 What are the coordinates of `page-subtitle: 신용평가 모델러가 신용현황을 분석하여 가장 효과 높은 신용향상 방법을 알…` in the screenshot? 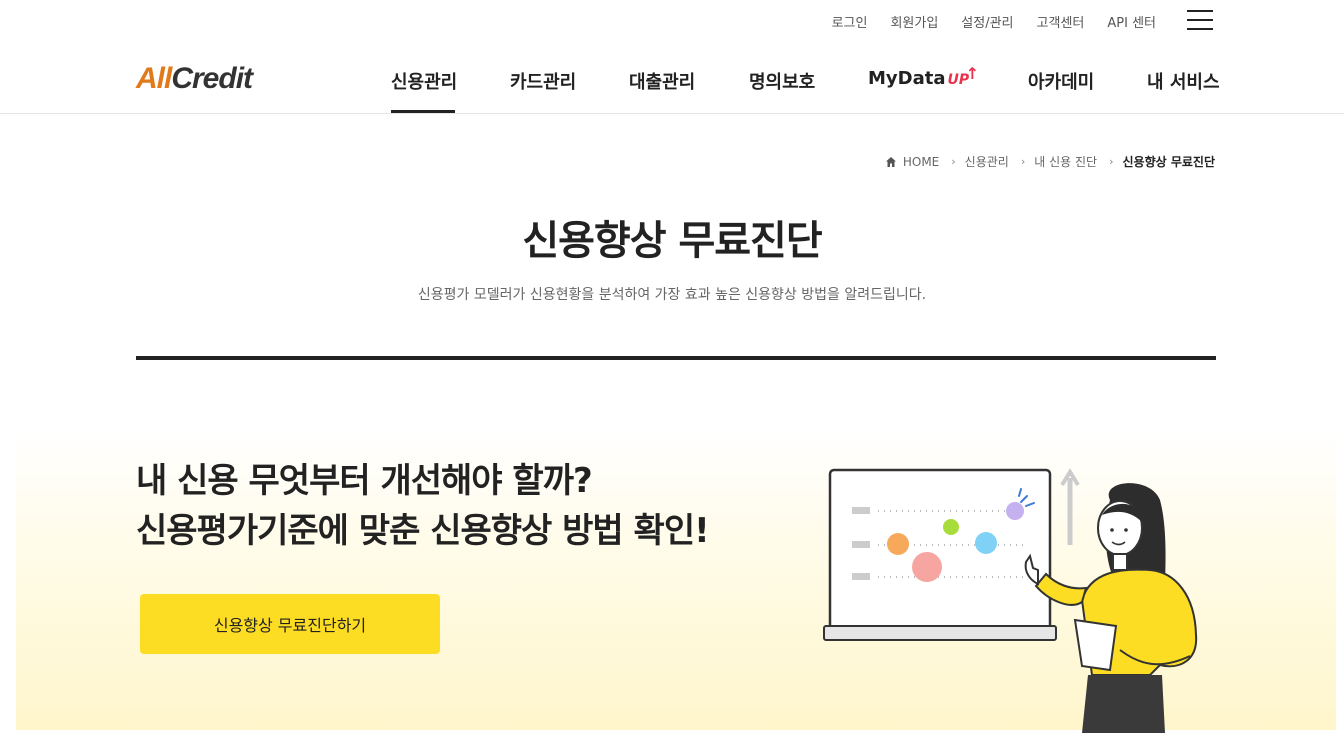 It's located at (672, 295).